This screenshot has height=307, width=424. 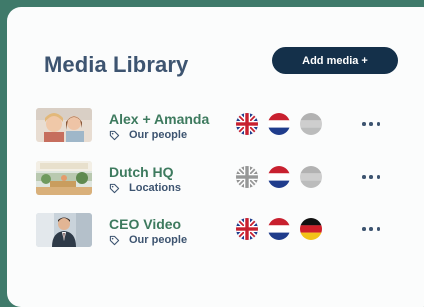 I want to click on media-name: CEO Video, so click(x=145, y=224).